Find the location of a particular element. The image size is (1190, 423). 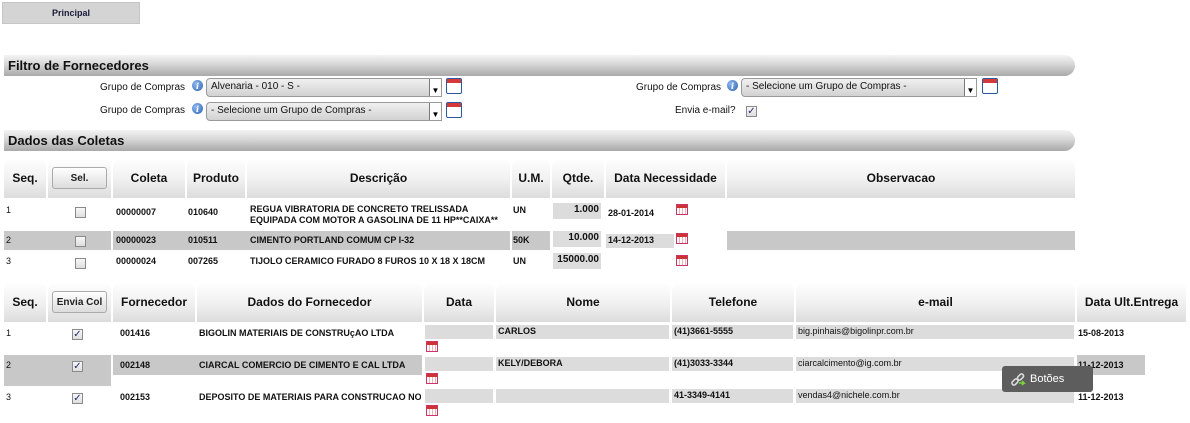

row-coleta: 00000023 is located at coordinates (136, 240).